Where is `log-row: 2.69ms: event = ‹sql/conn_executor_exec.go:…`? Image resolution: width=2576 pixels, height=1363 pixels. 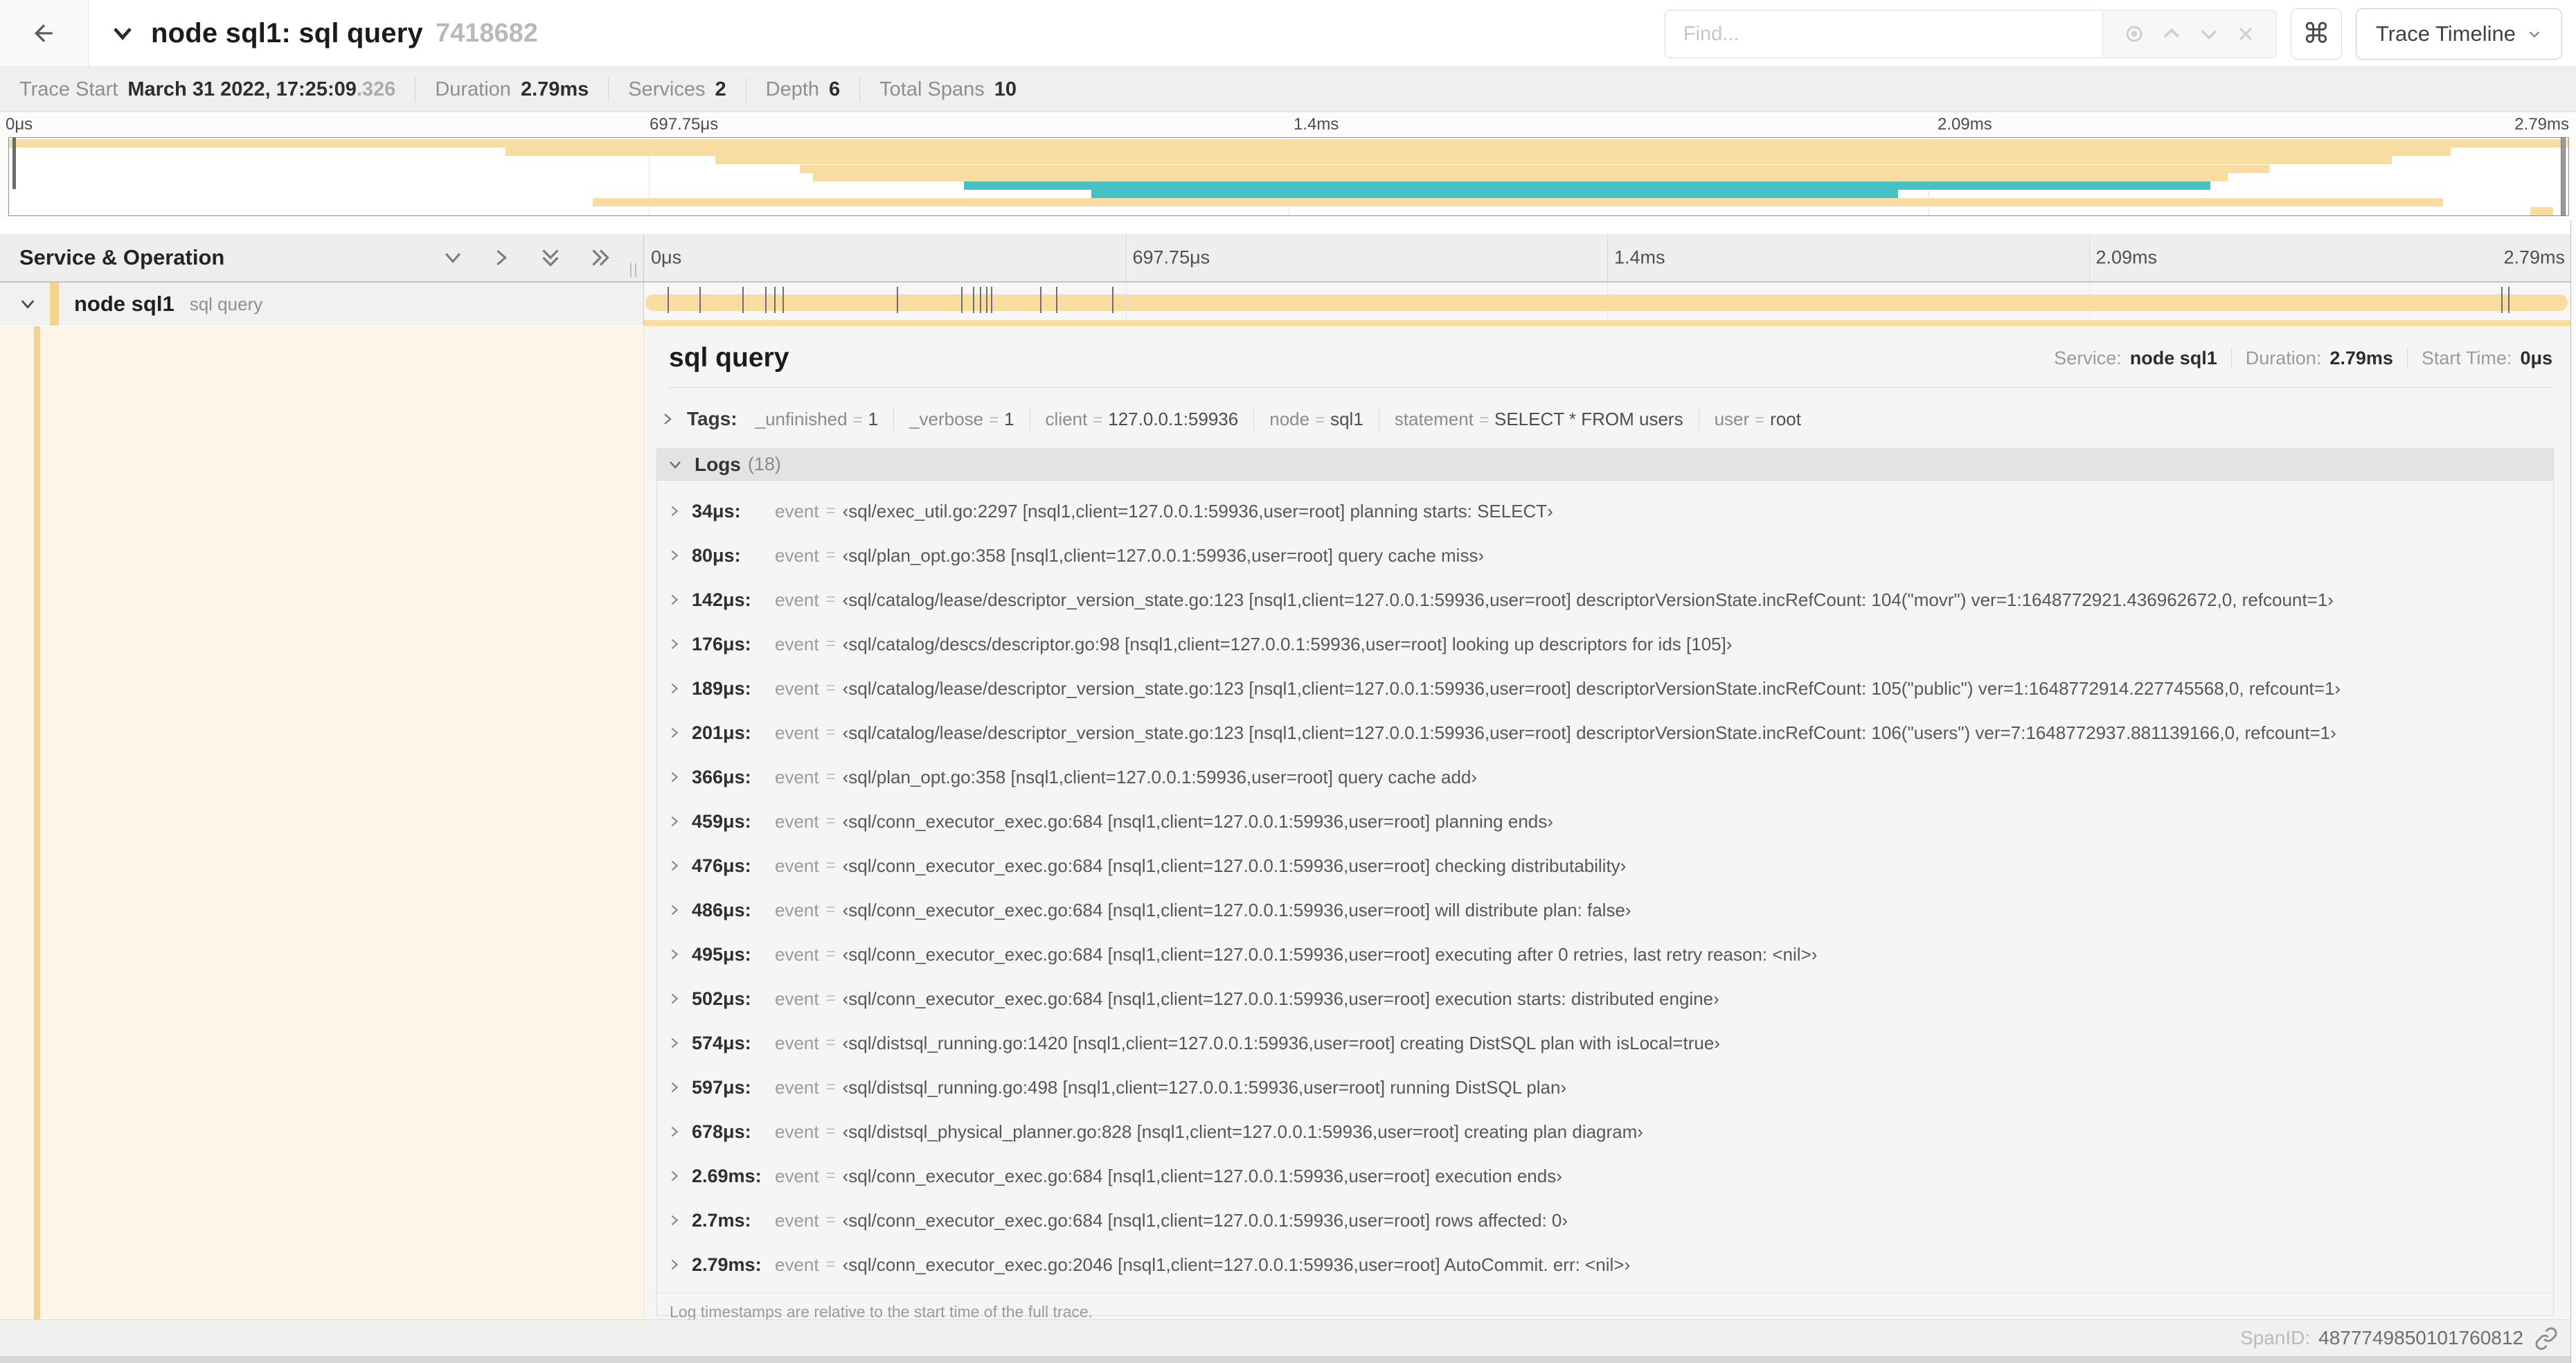 log-row: 2.69ms: event = ‹sql/conn_executor_exec.go:… is located at coordinates (1605, 1176).